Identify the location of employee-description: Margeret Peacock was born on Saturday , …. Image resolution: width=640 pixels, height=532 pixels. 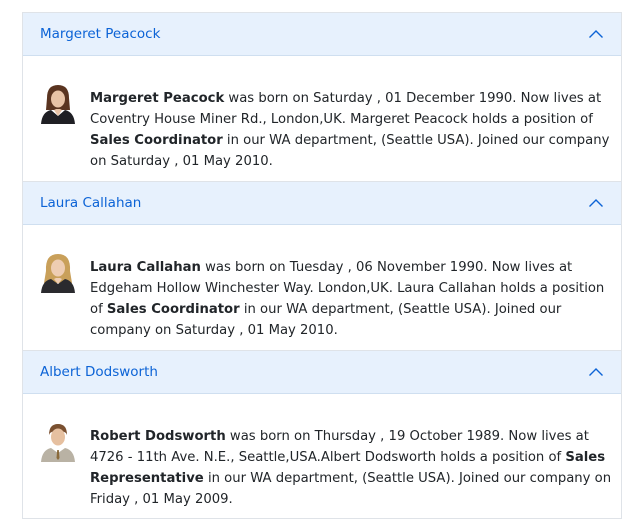
(352, 130).